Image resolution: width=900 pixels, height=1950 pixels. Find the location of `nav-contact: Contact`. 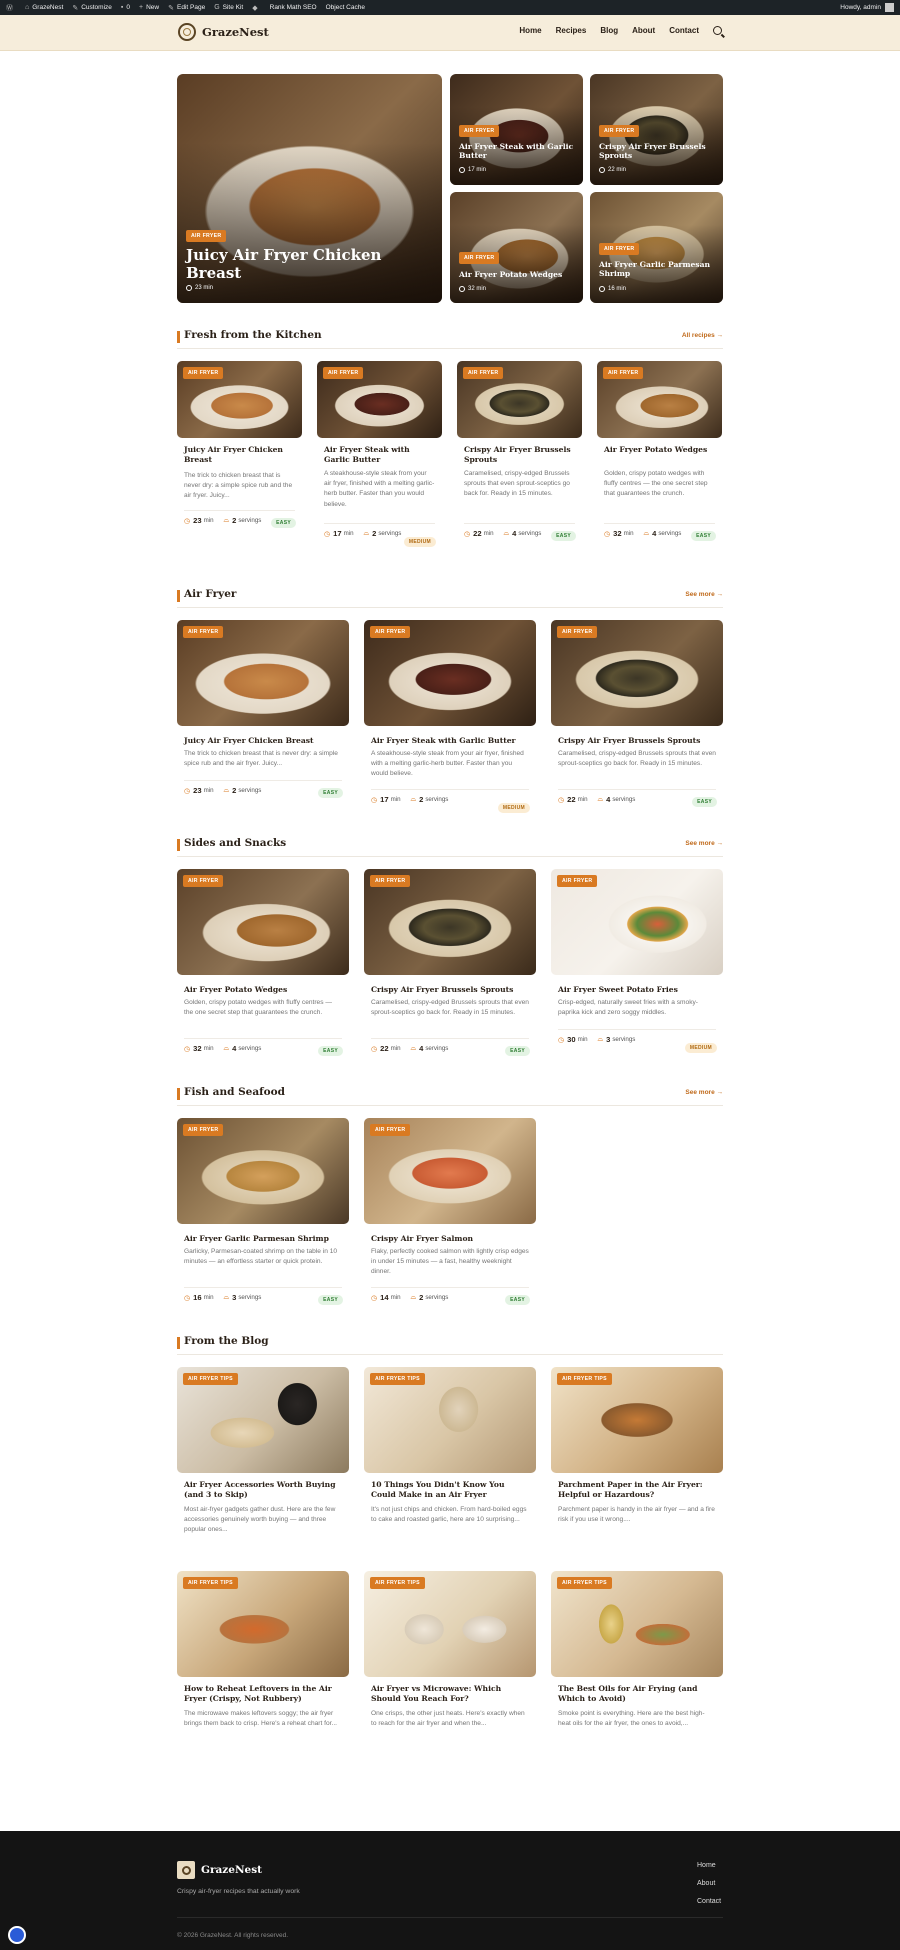

nav-contact: Contact is located at coordinates (684, 30).